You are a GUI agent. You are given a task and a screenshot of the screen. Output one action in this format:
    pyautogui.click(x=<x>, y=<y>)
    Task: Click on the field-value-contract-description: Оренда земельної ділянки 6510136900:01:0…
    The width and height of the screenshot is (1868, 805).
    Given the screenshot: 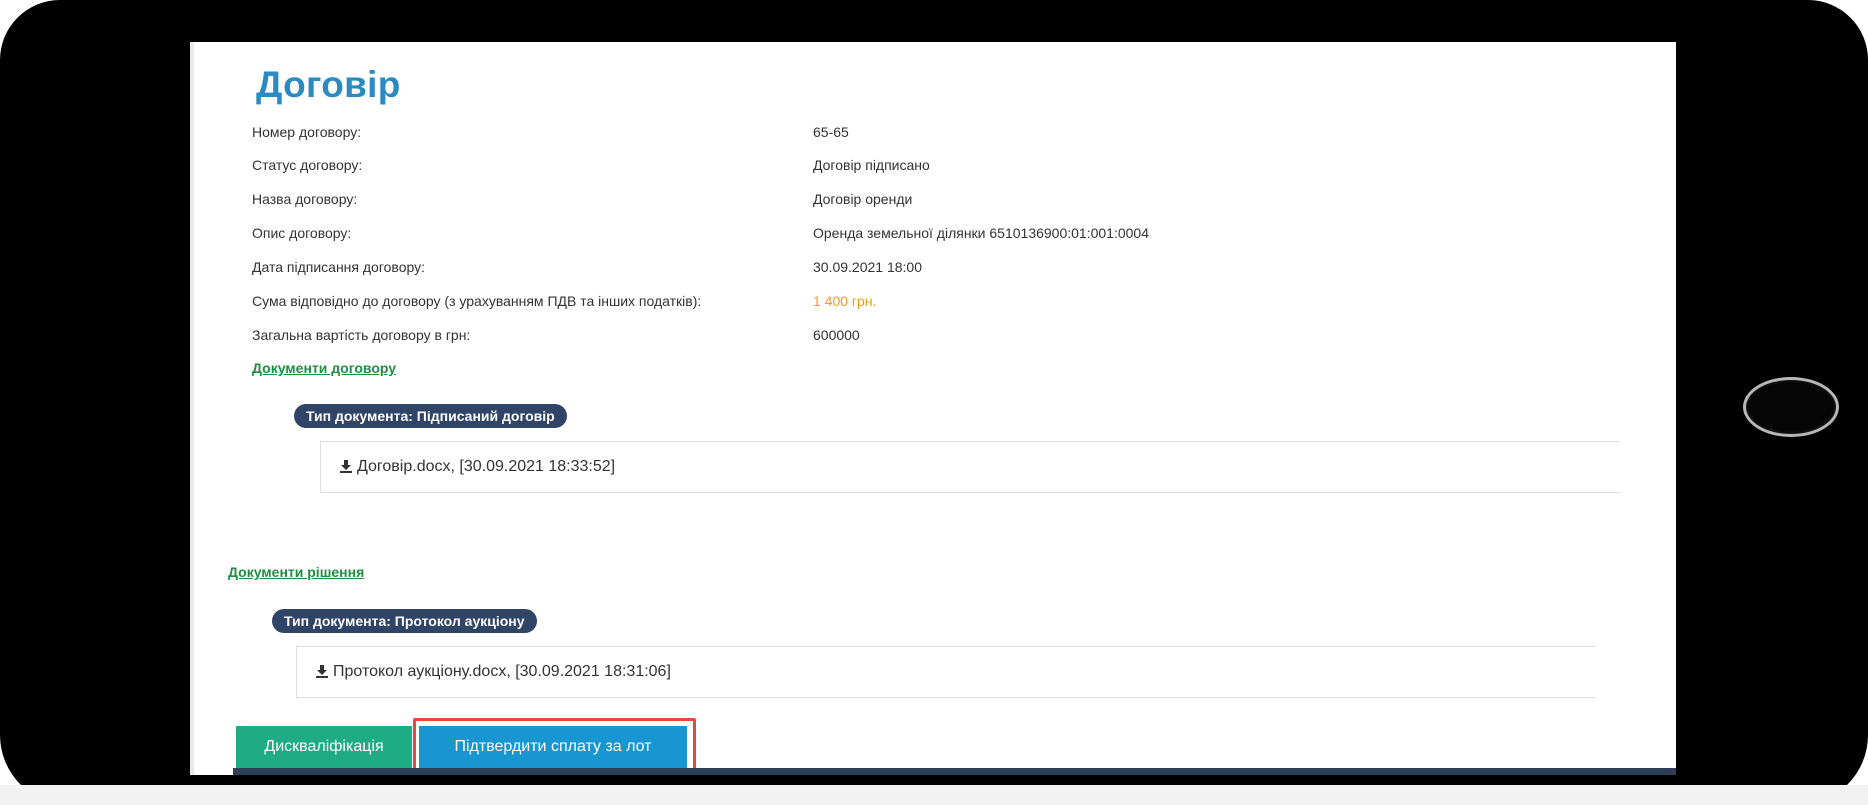 What is the action you would take?
    pyautogui.click(x=981, y=233)
    